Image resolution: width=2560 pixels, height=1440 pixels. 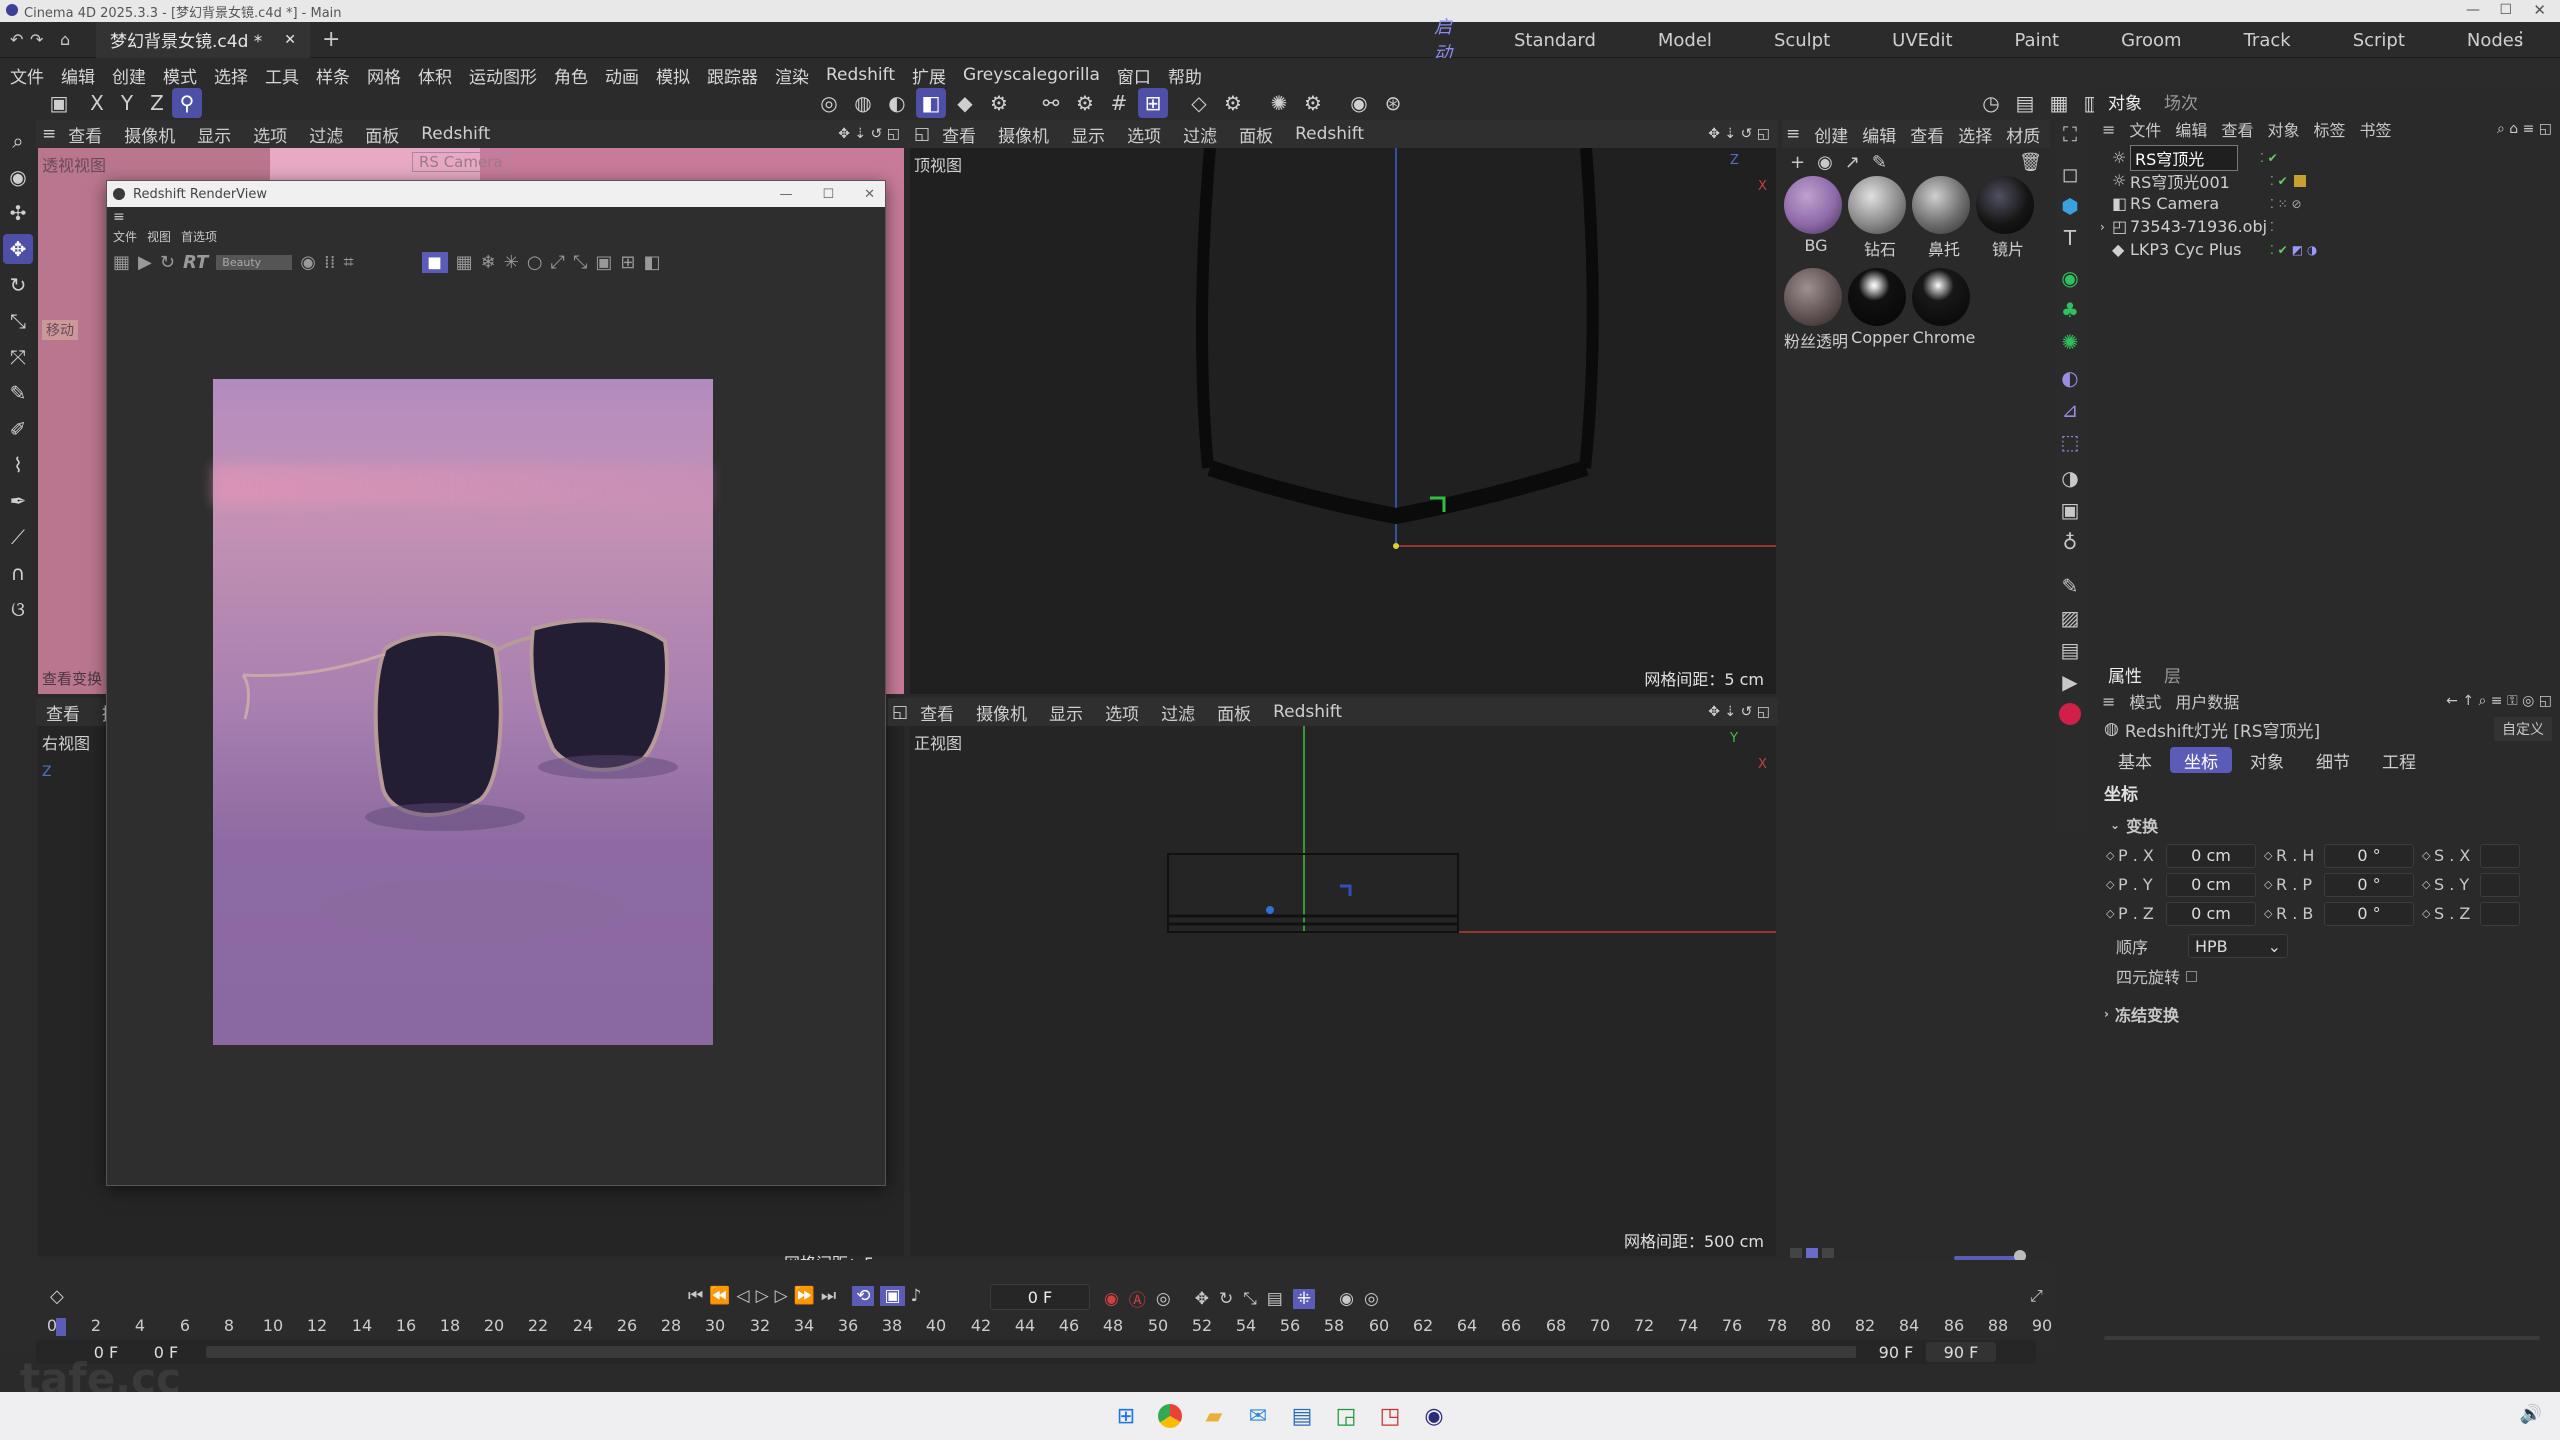 I want to click on close-icon: ✕, so click(x=2539, y=10).